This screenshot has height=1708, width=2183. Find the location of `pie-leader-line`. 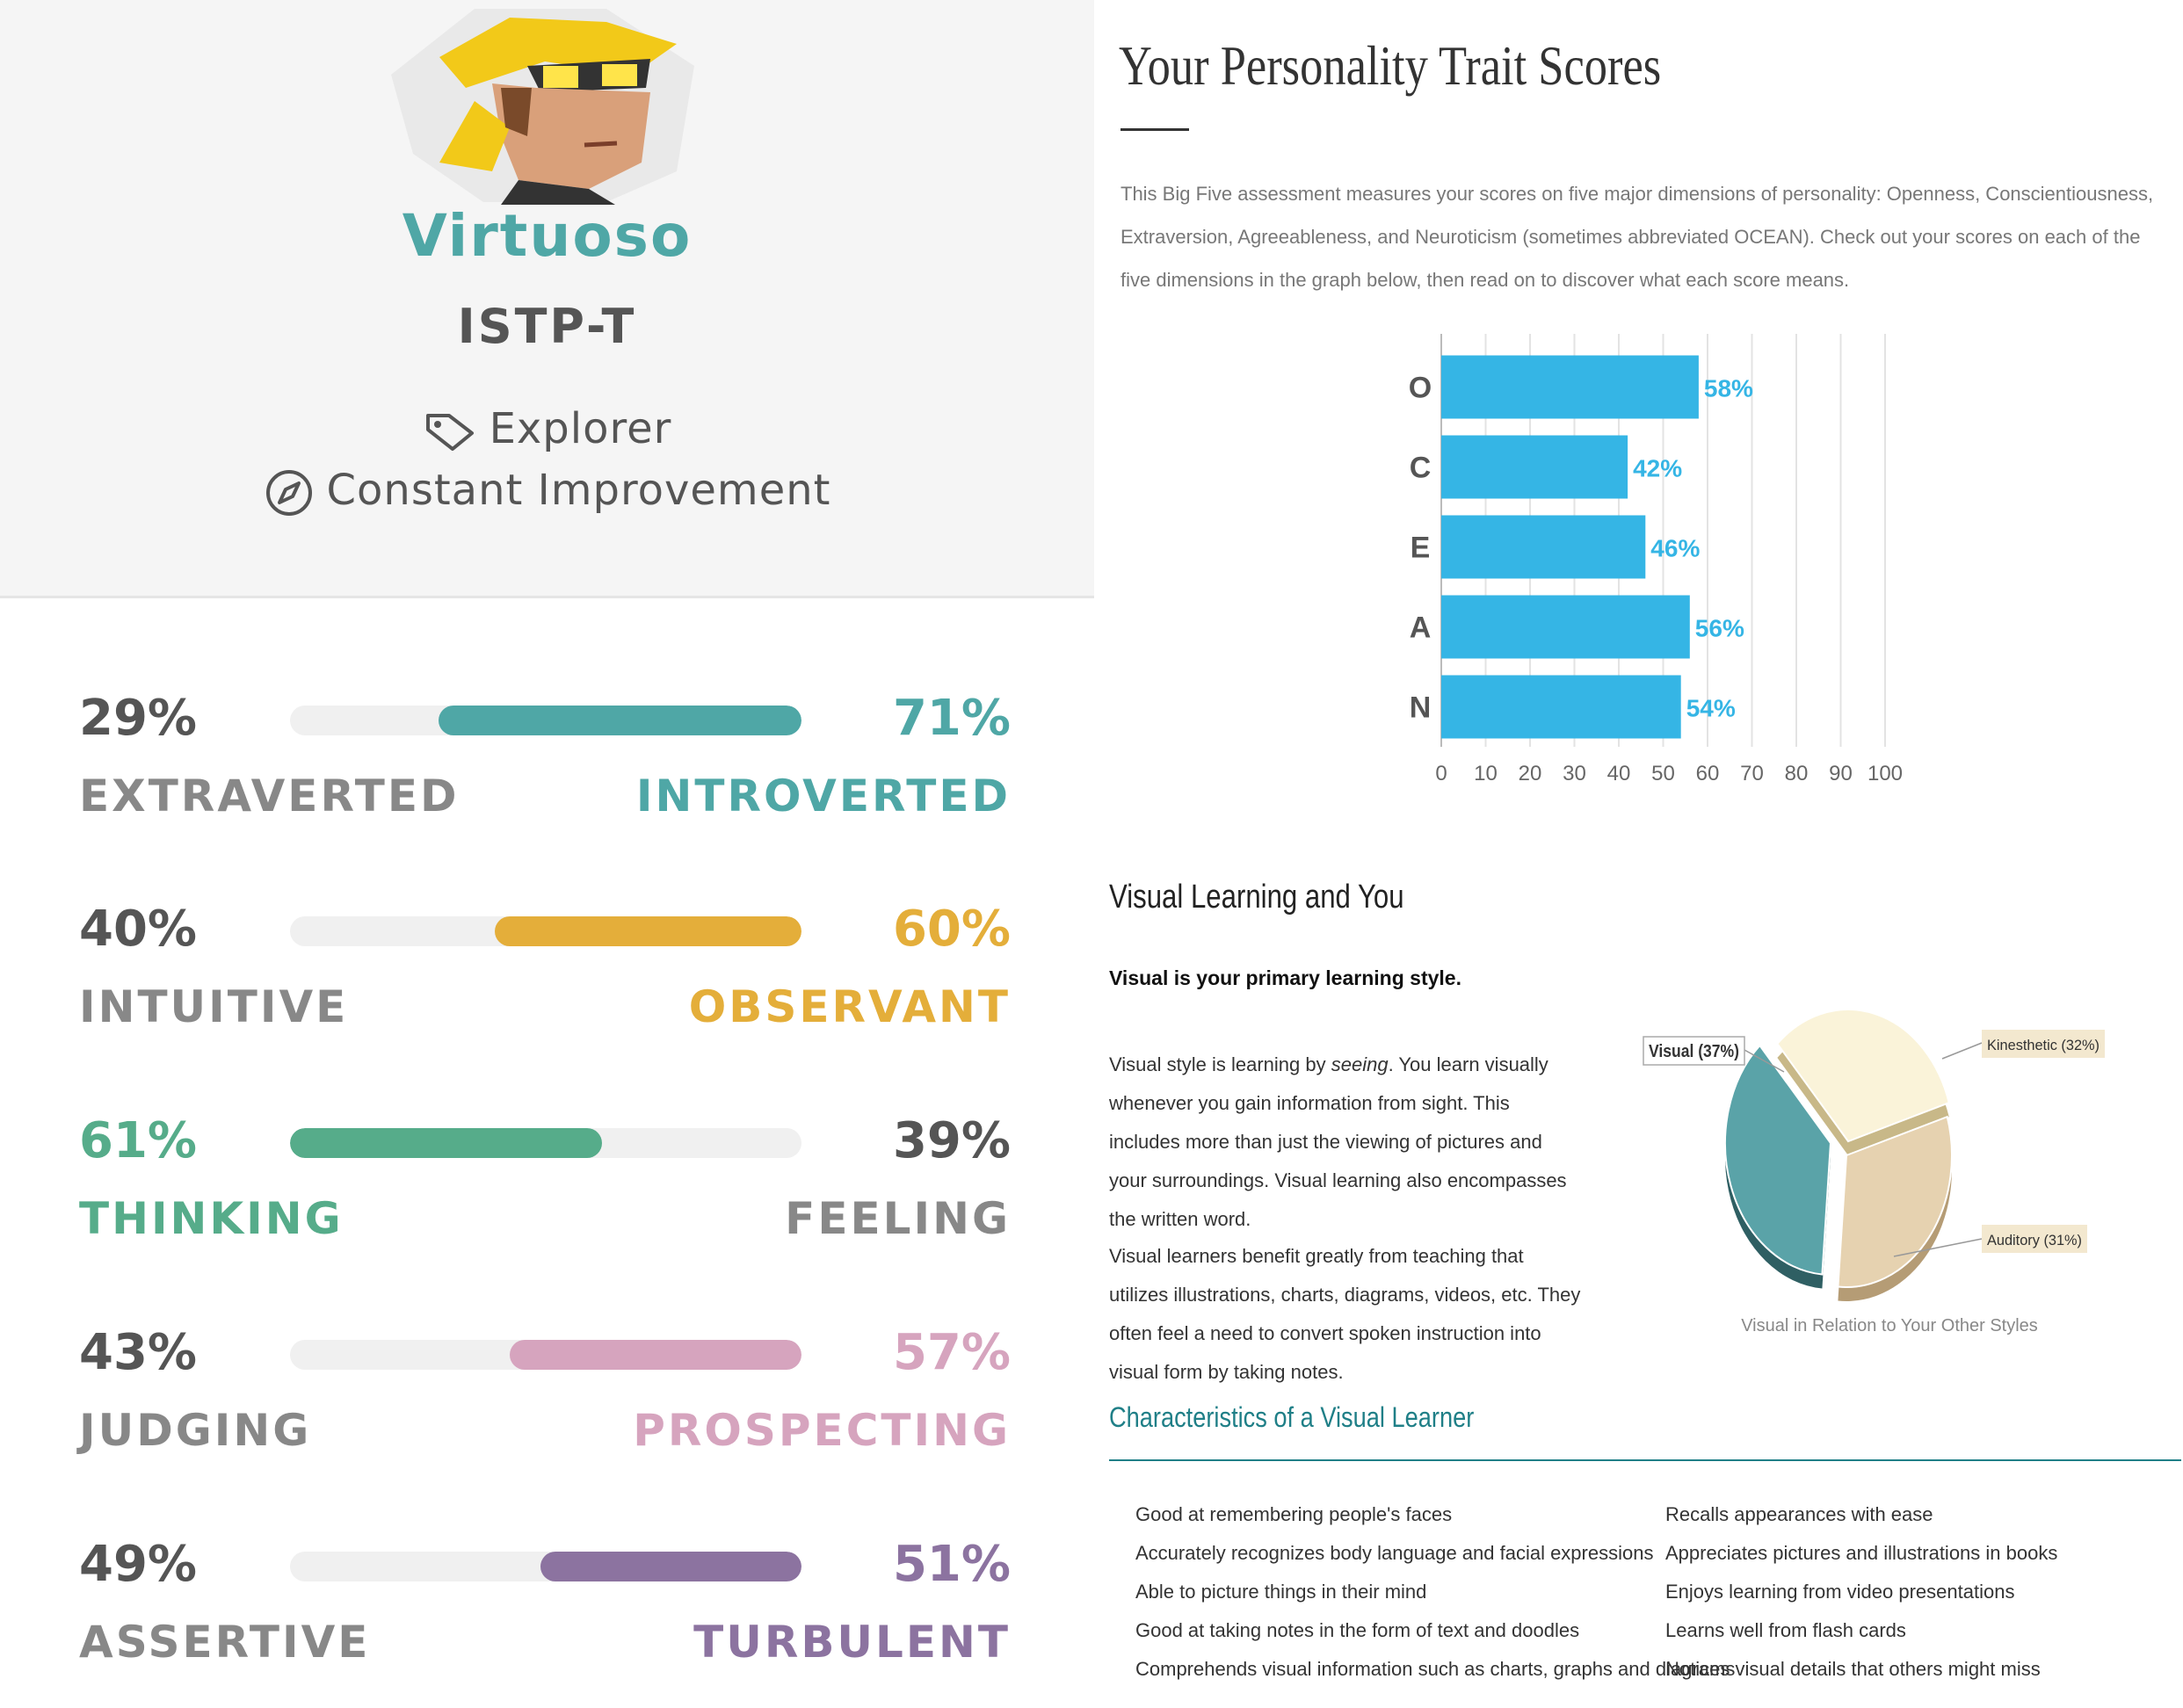

pie-leader-line is located at coordinates (1962, 1051).